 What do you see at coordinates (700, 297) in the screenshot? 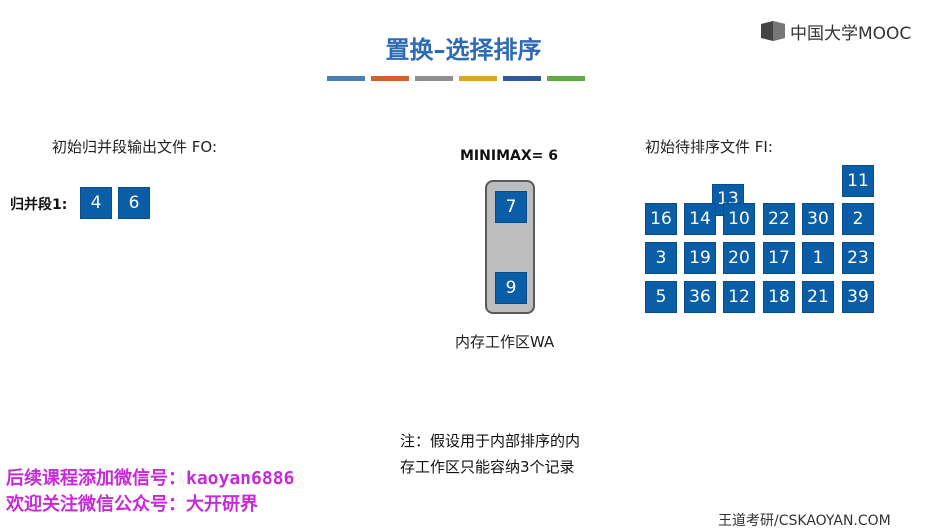
I see `input-block: 36` at bounding box center [700, 297].